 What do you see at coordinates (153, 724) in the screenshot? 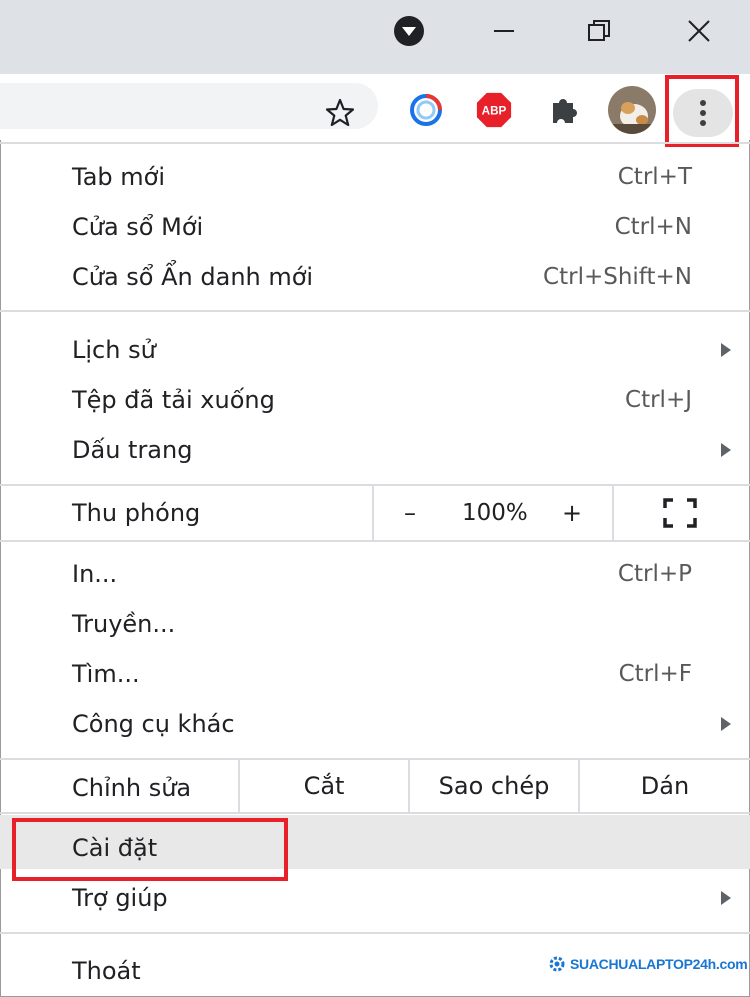
I see `menu-item-label: Công cụ khác` at bounding box center [153, 724].